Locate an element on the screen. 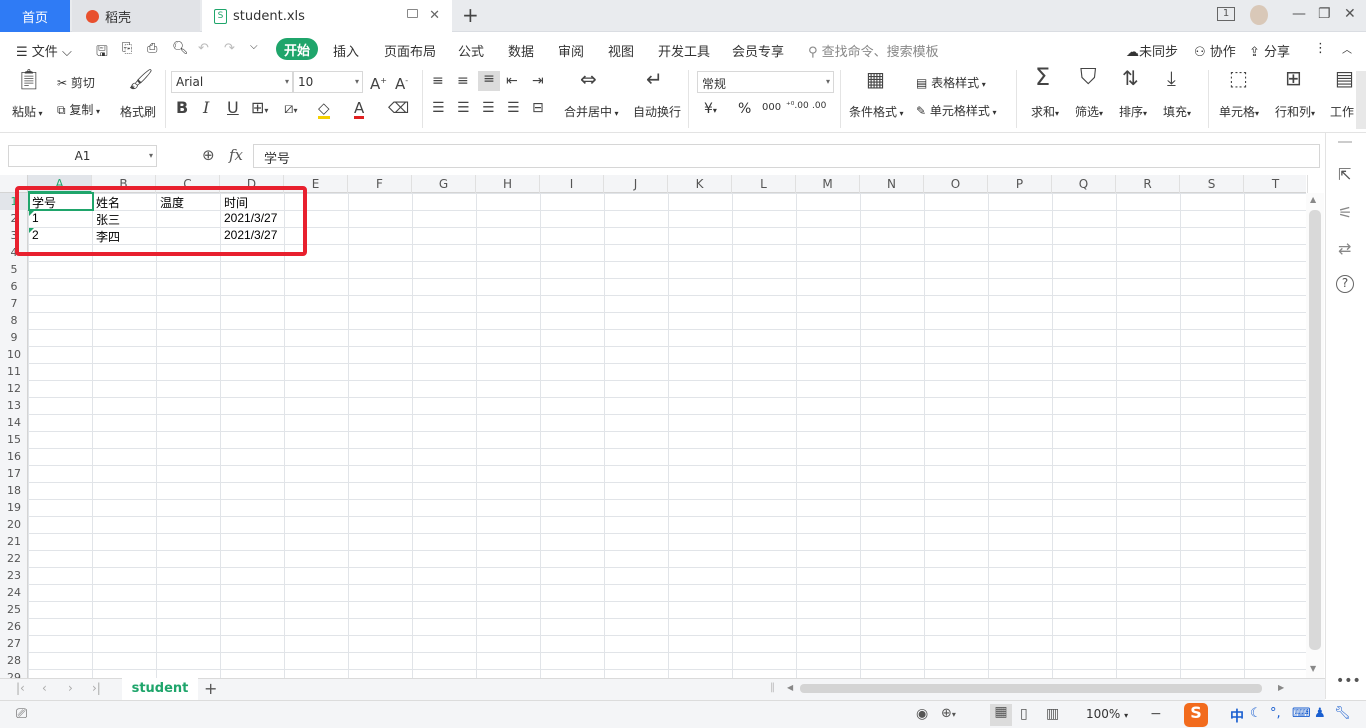 This screenshot has width=1366, height=728. sum-button: 求和▾ is located at coordinates (1045, 111).